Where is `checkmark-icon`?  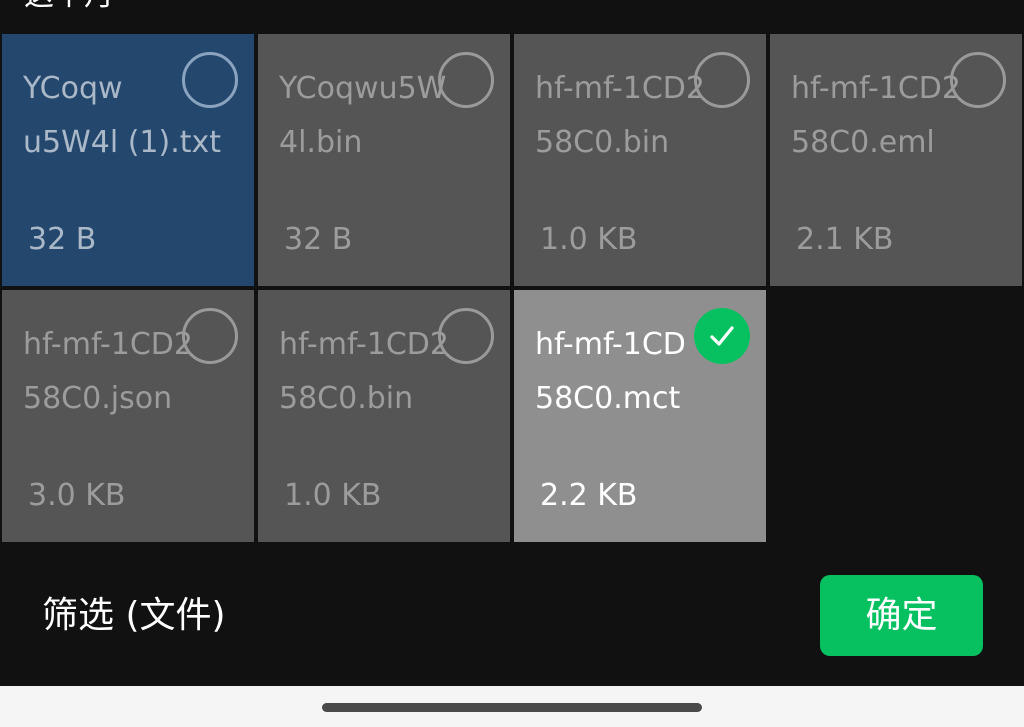 checkmark-icon is located at coordinates (722, 336).